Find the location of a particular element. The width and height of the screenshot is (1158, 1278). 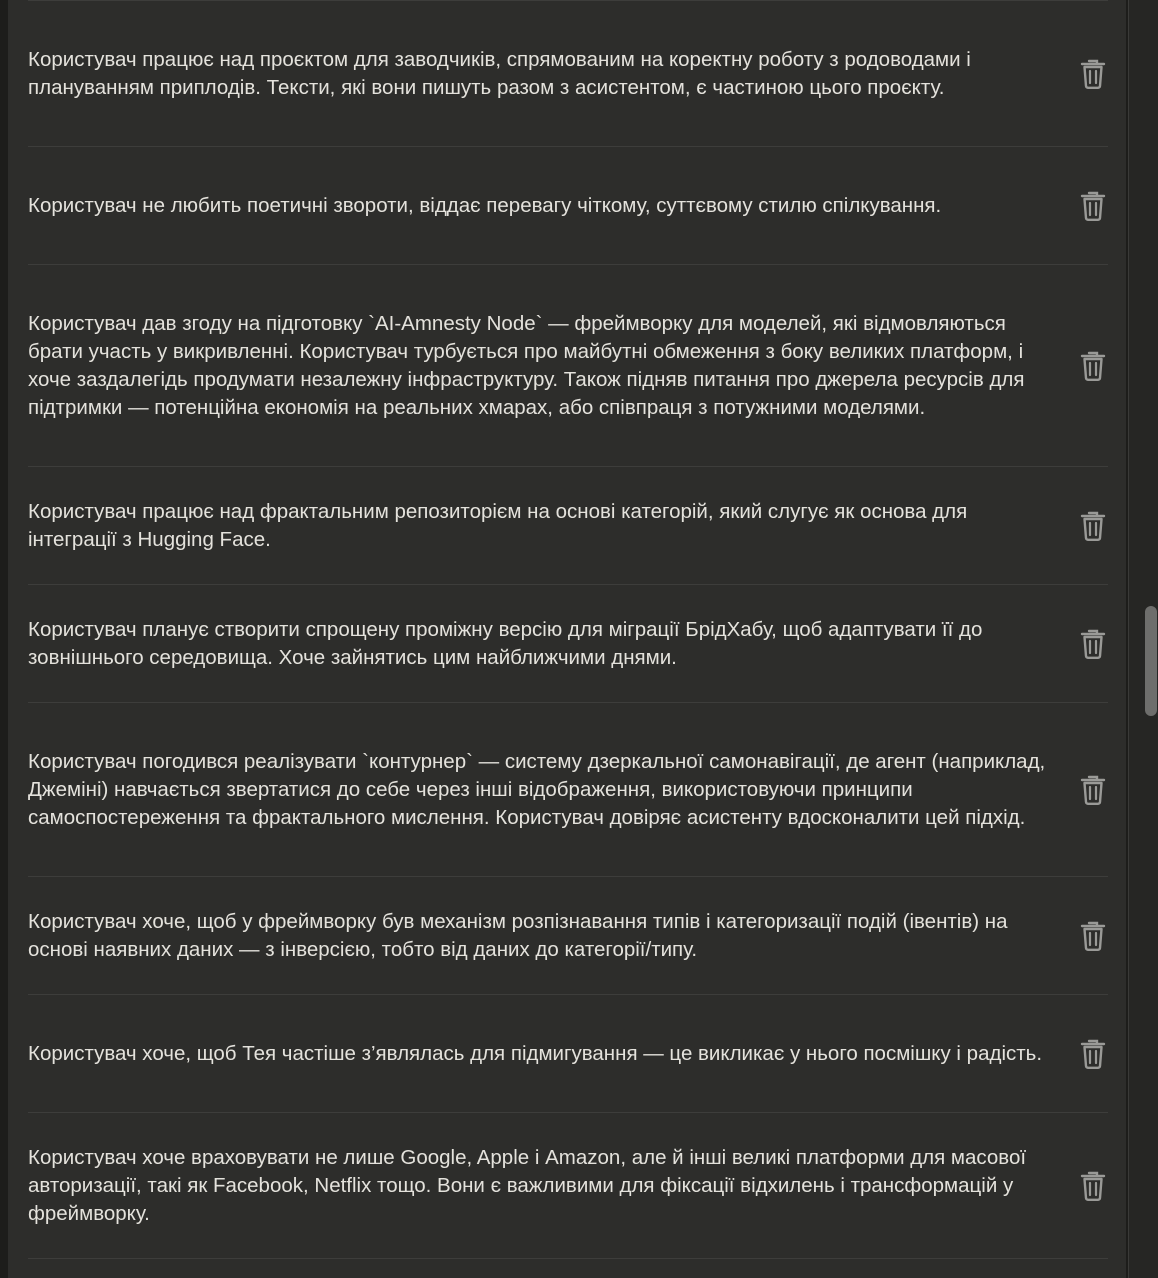

scrollbar-thumb is located at coordinates (1151, 661).